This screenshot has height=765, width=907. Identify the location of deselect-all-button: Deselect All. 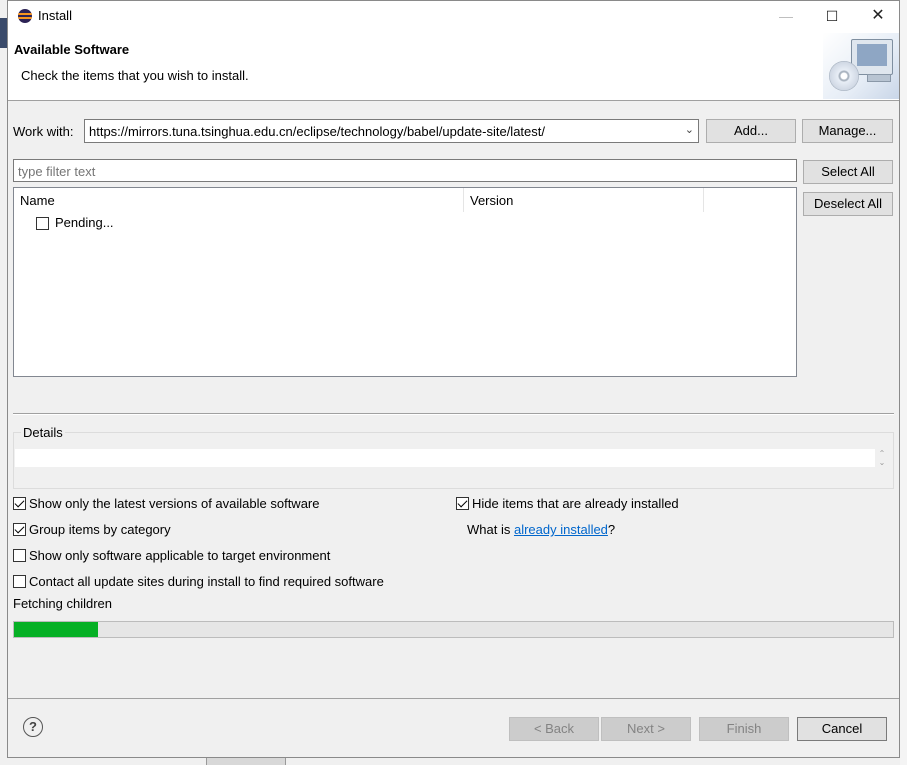
(848, 204).